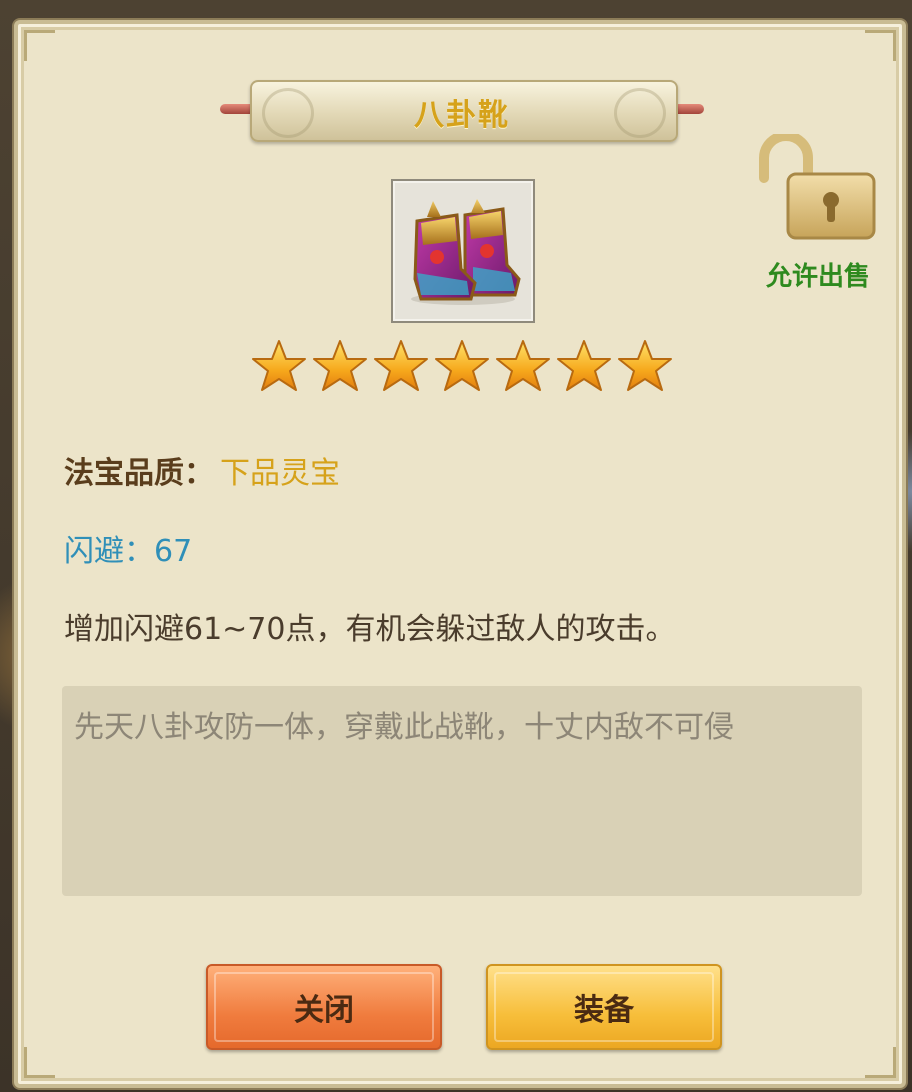 This screenshot has height=1092, width=912. I want to click on item-icon-frame, so click(463, 251).